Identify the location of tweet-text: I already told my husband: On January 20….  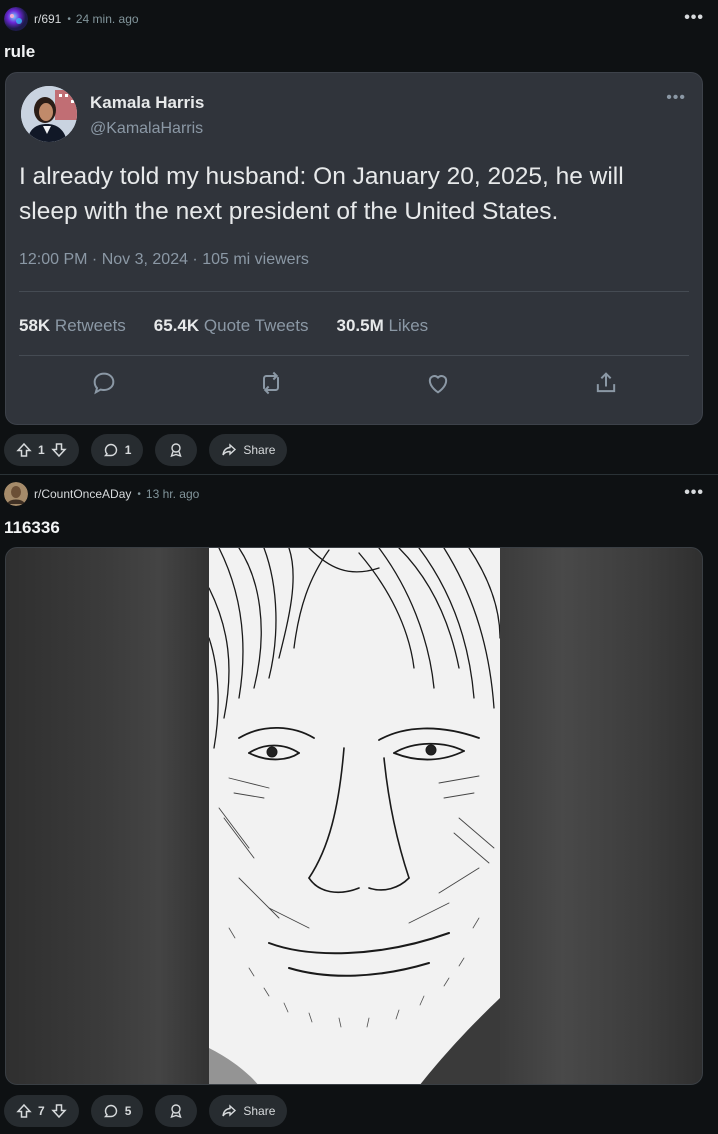
(321, 194).